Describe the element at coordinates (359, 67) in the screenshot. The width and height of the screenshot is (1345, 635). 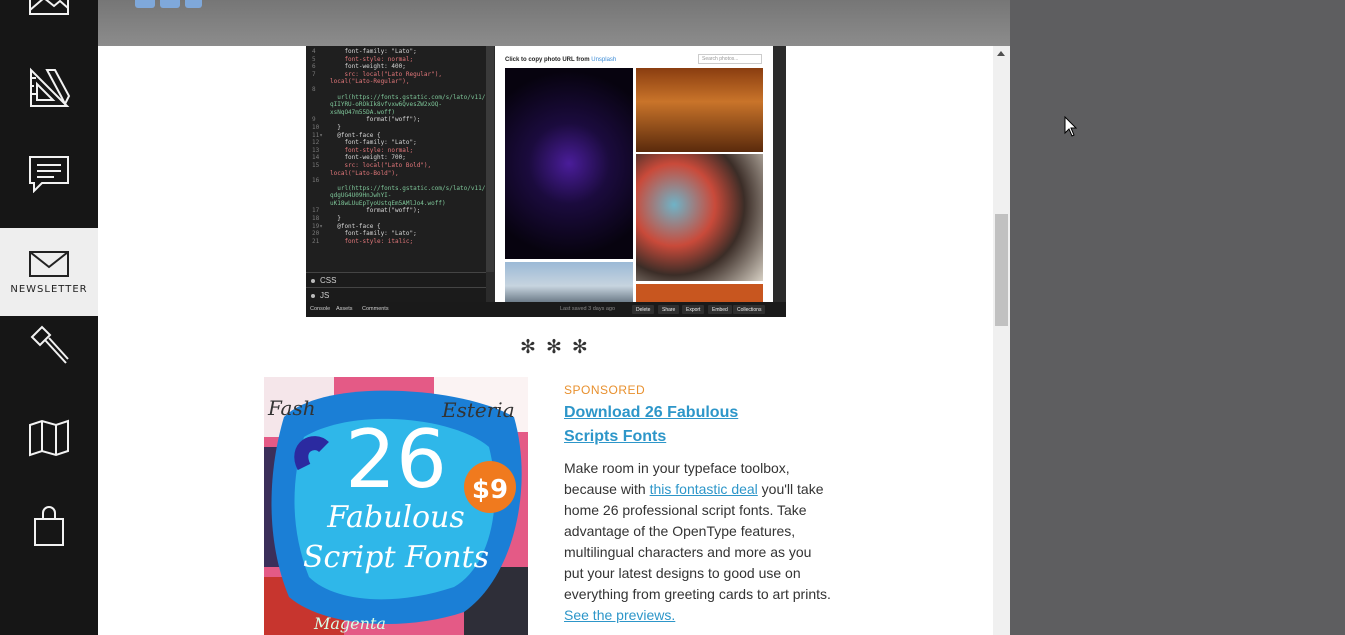
I see `code-line: 6 font-weight: 400;` at that location.